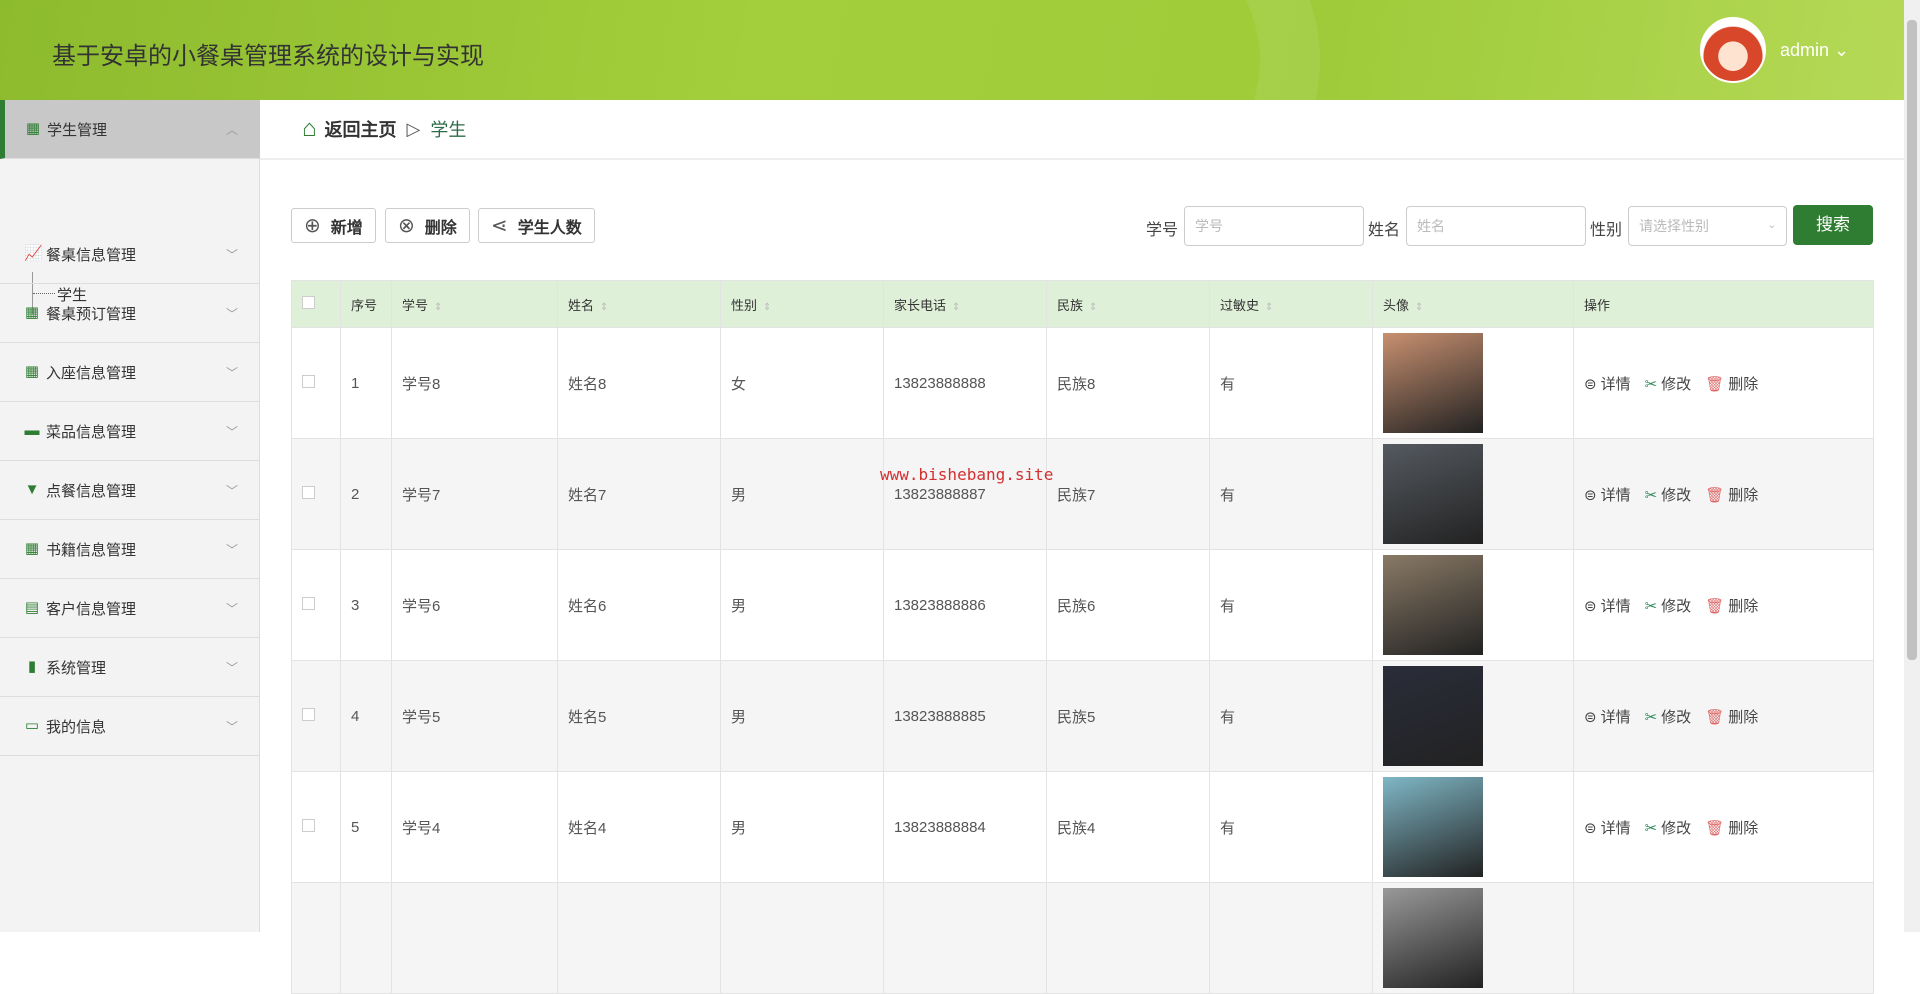 This screenshot has width=1920, height=994. What do you see at coordinates (1805, 50) in the screenshot?
I see `username: admin` at bounding box center [1805, 50].